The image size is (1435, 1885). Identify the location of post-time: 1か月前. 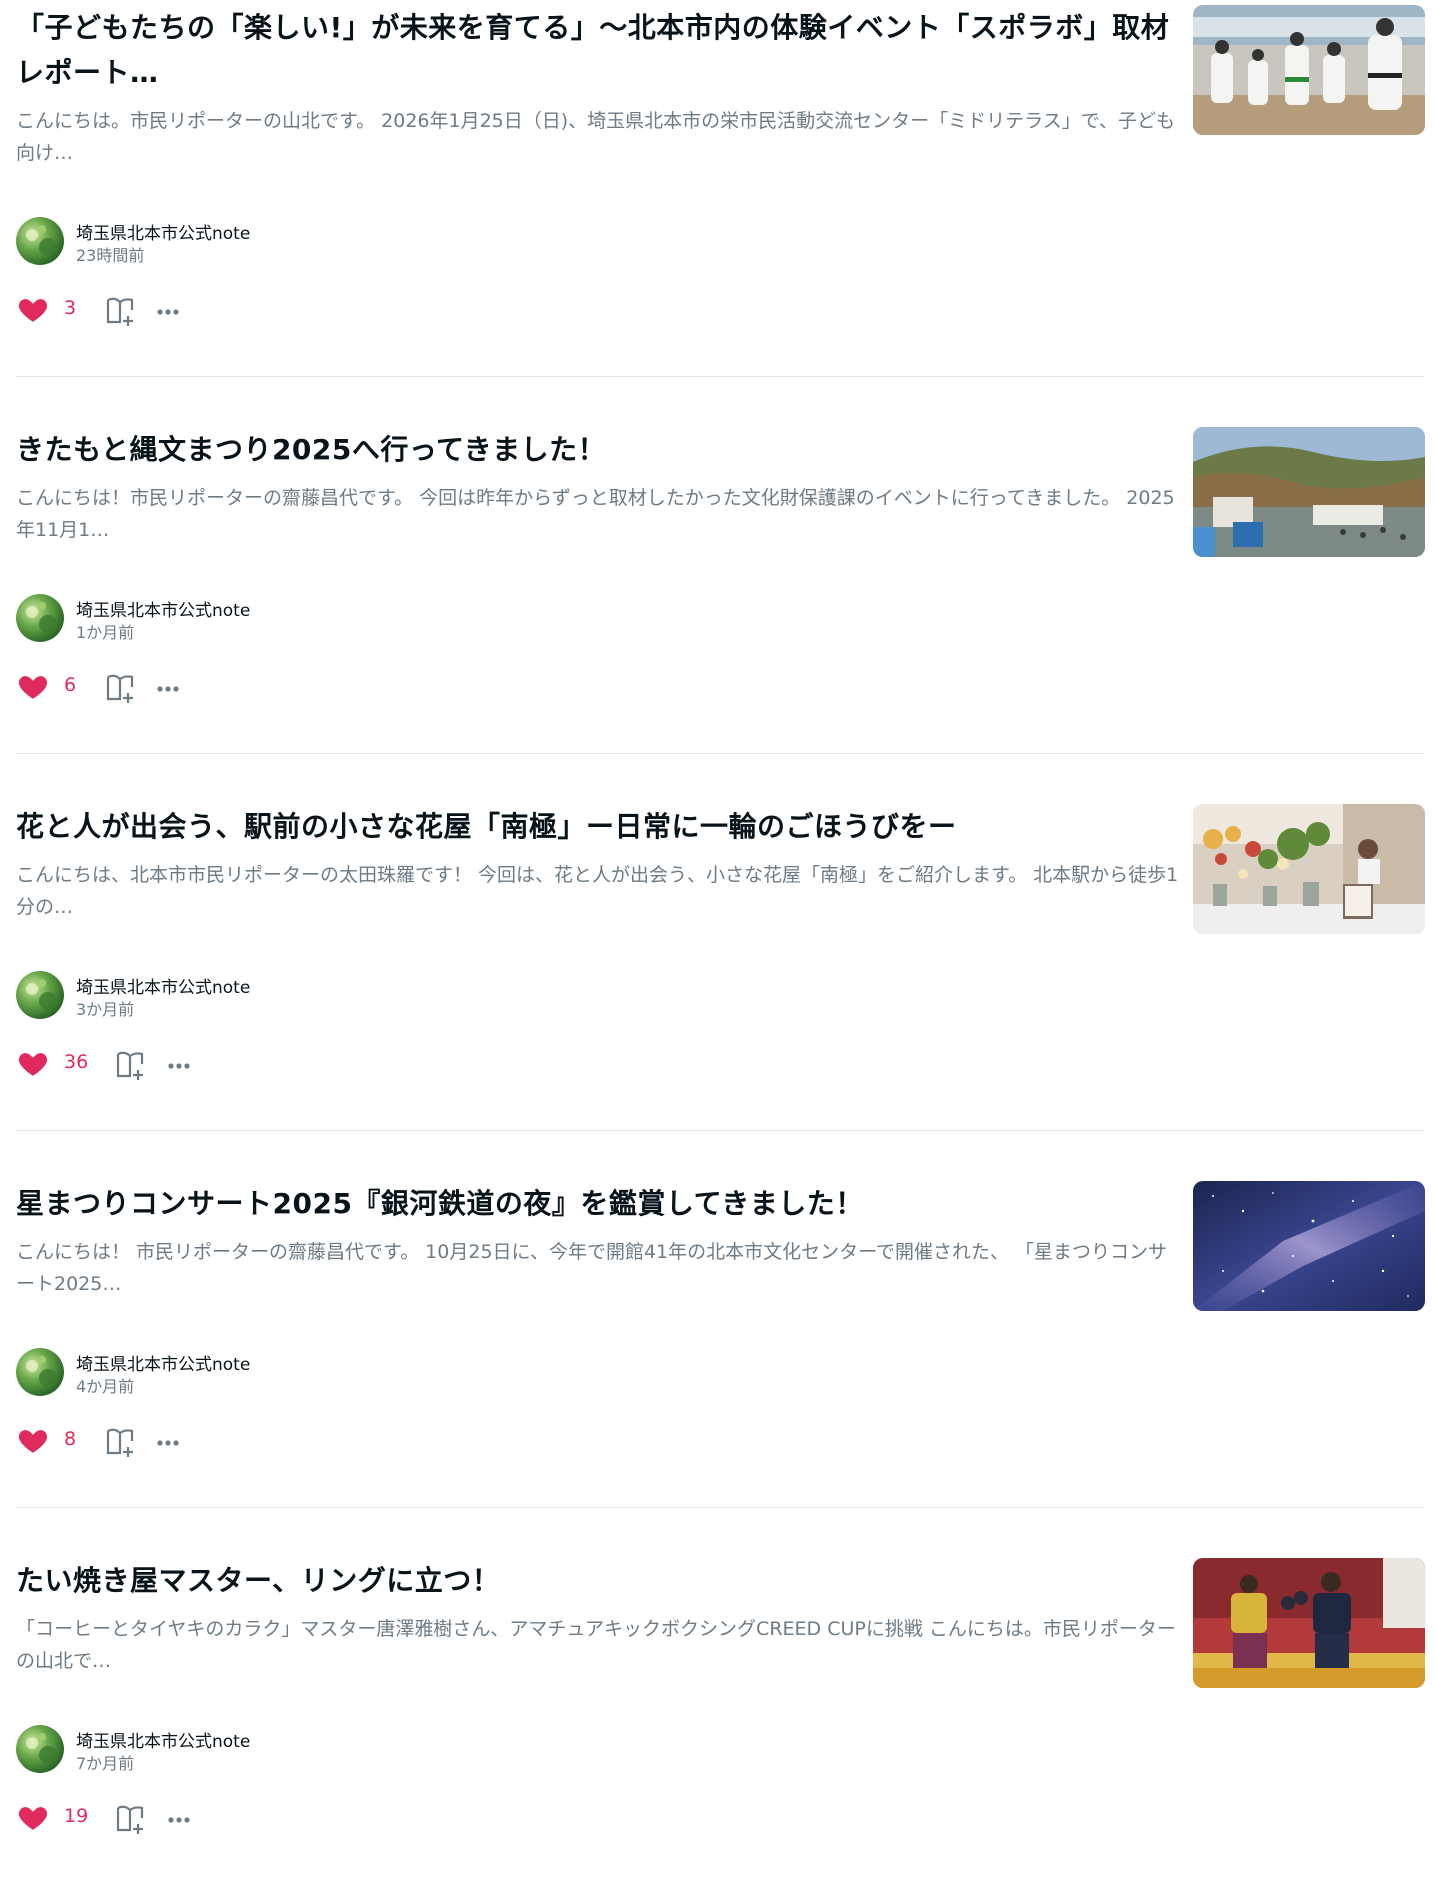
(105, 632).